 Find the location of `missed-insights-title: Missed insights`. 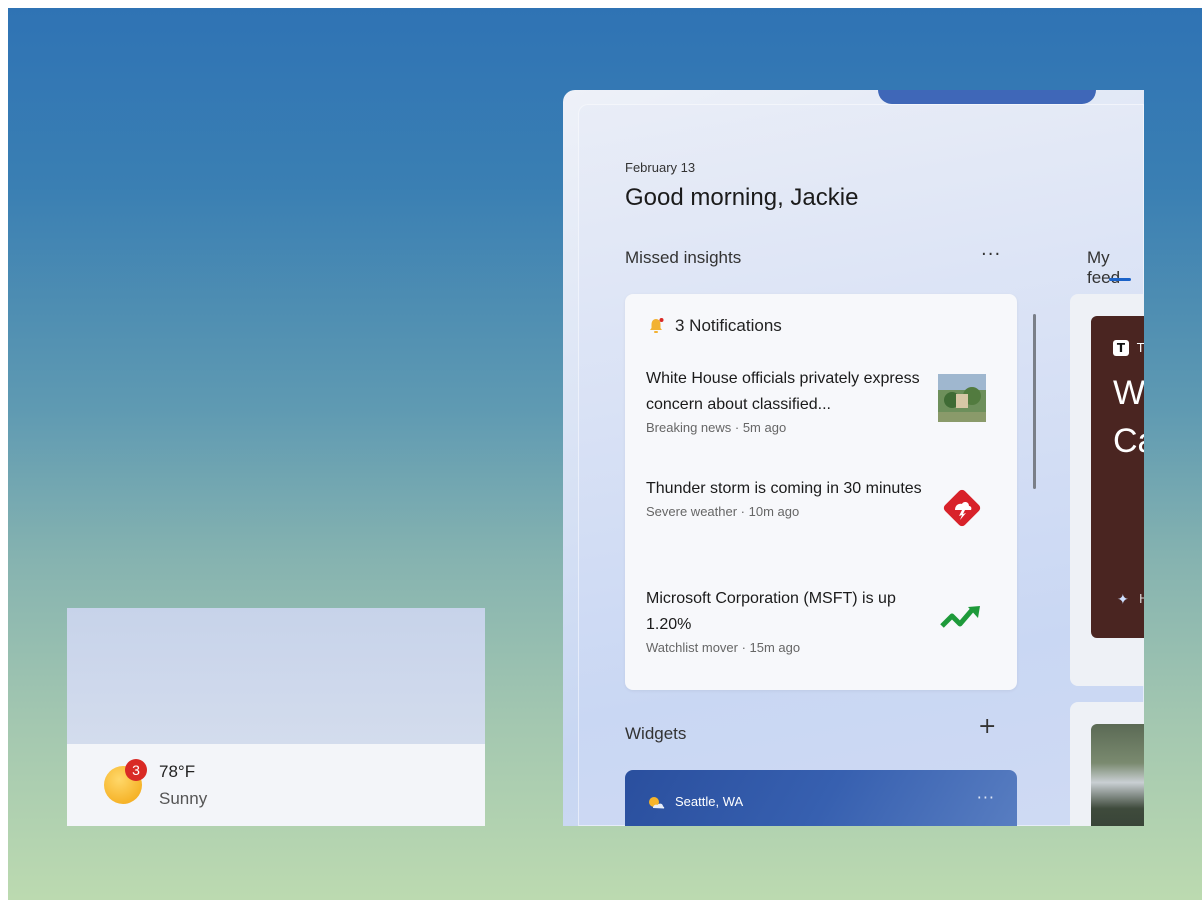

missed-insights-title: Missed insights is located at coordinates (683, 257).